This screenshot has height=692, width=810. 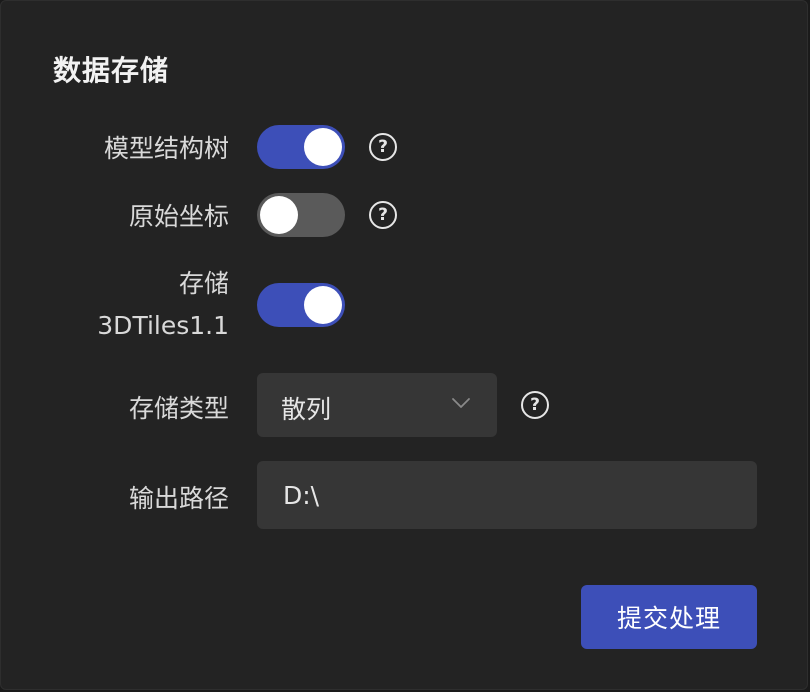 What do you see at coordinates (163, 305) in the screenshot?
I see `store-3dtiles-label: 存储 3DTiles1.1` at bounding box center [163, 305].